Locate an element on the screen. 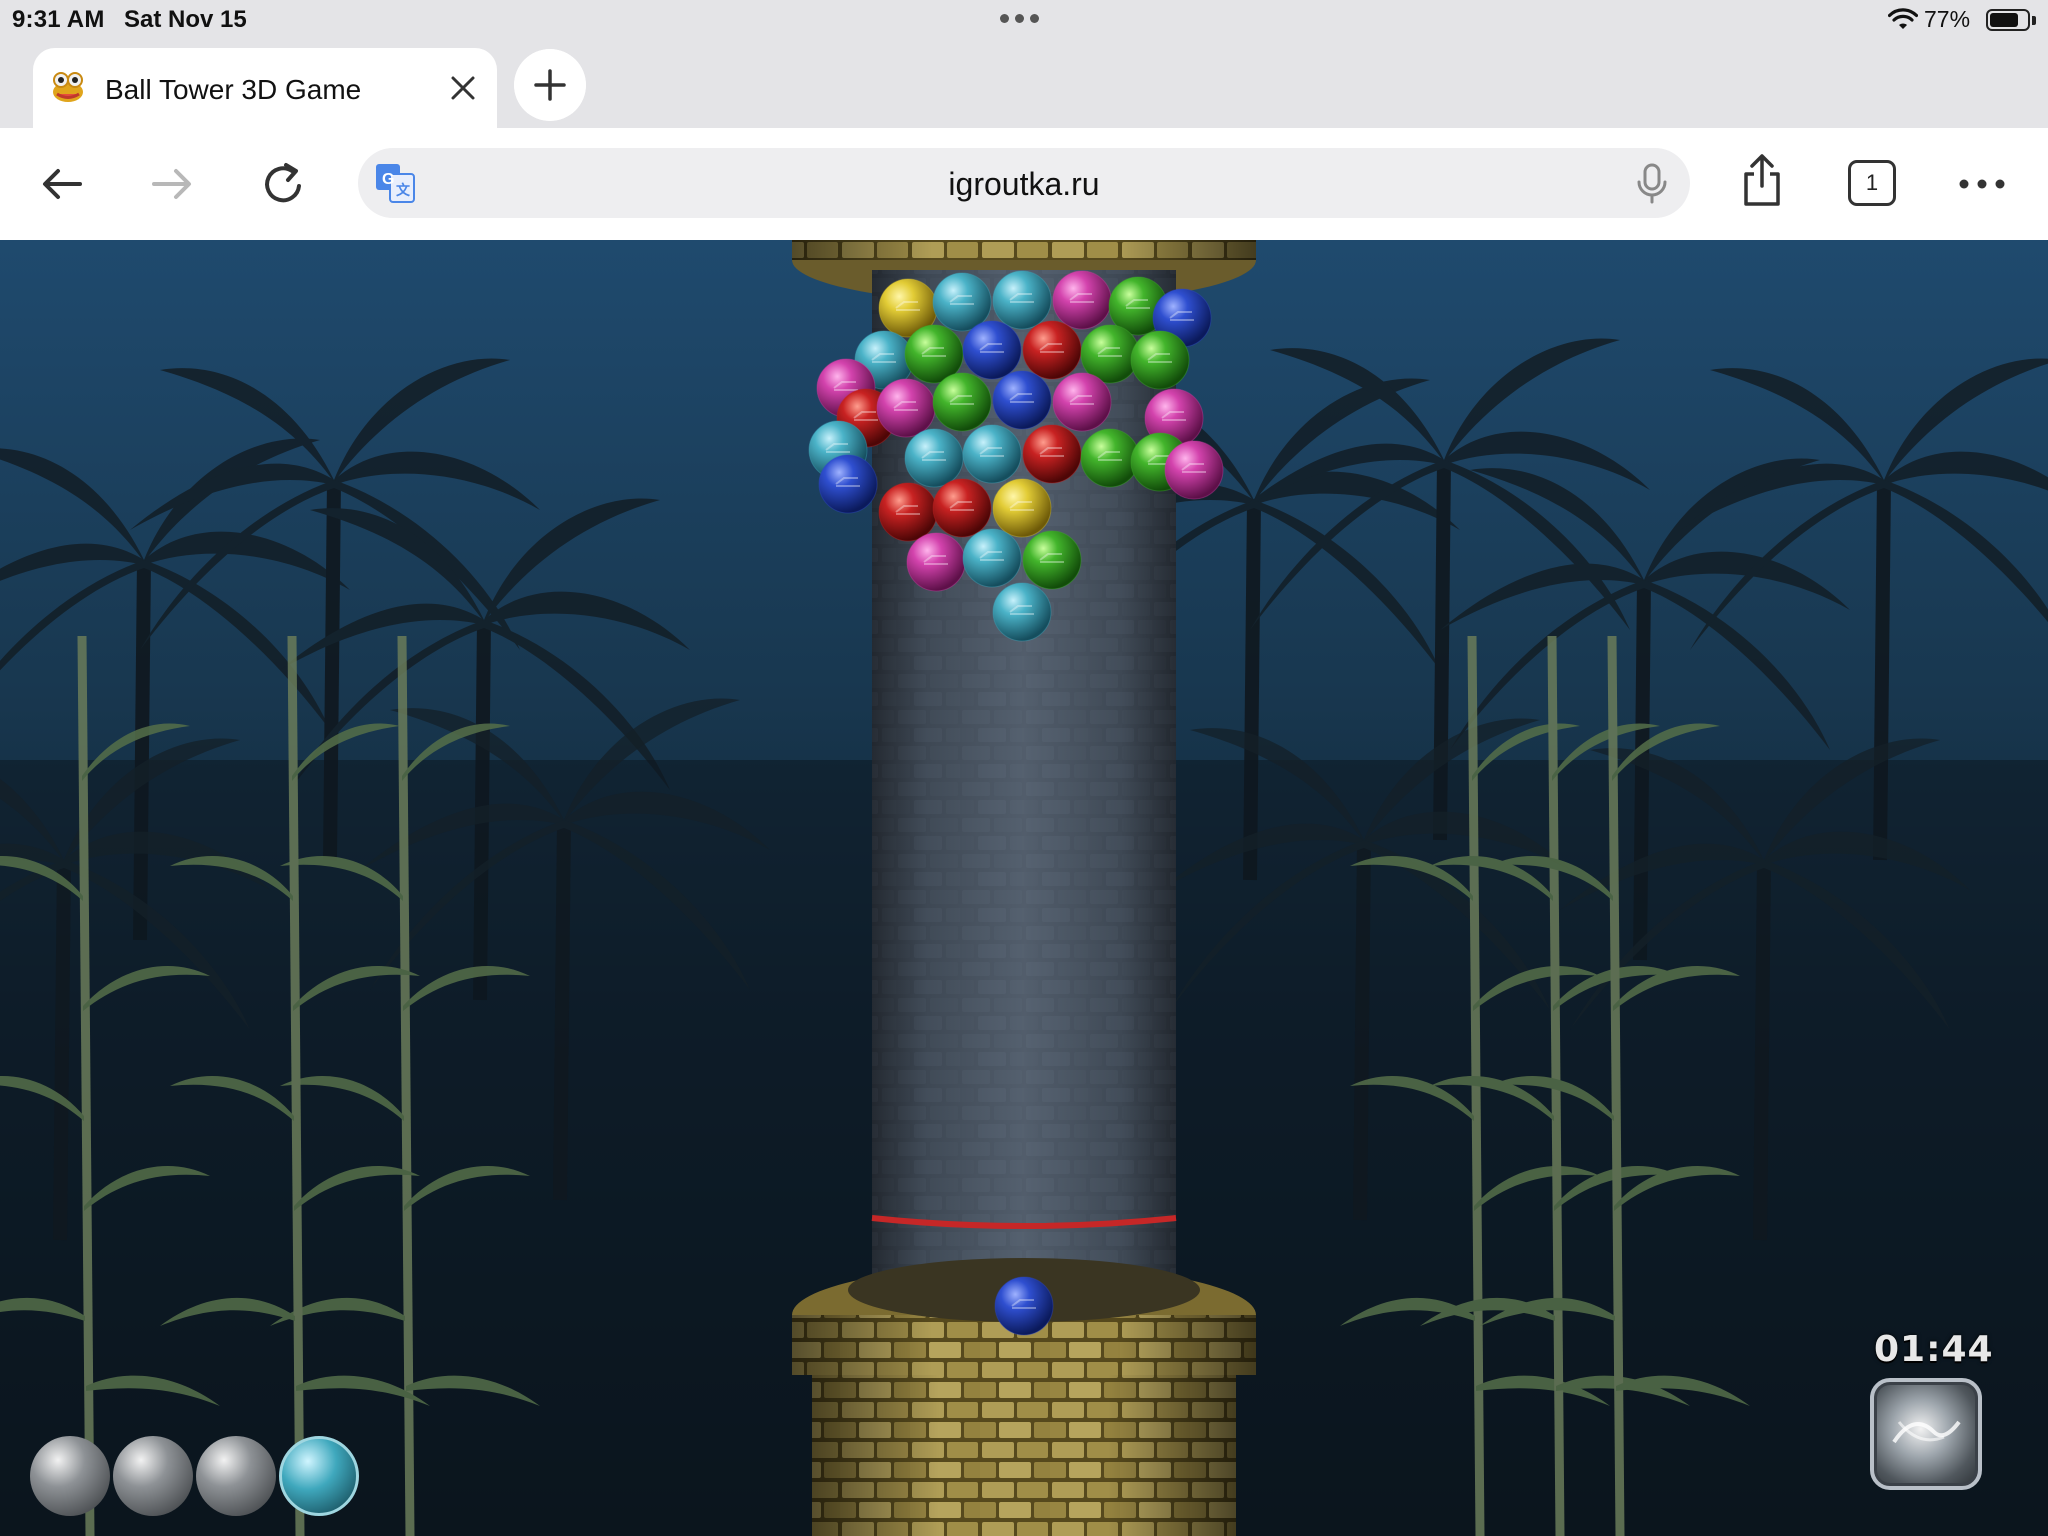 This screenshot has width=2048, height=1536. shooter-ball is located at coordinates (1024, 1306).